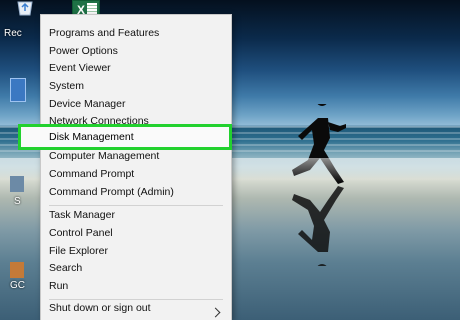  What do you see at coordinates (136, 251) in the screenshot?
I see `menu-item-file-explorer: File Explorer` at bounding box center [136, 251].